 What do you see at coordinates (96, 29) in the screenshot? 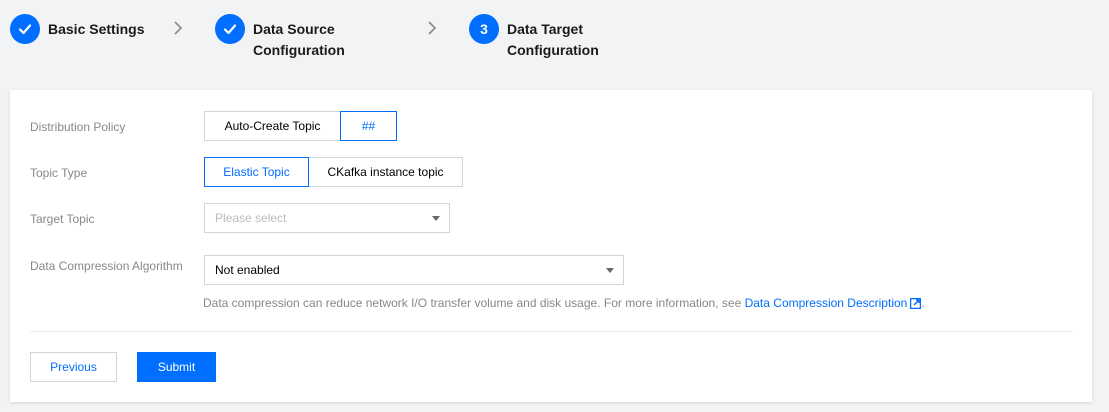
I see `step-label: Basic Settings` at bounding box center [96, 29].